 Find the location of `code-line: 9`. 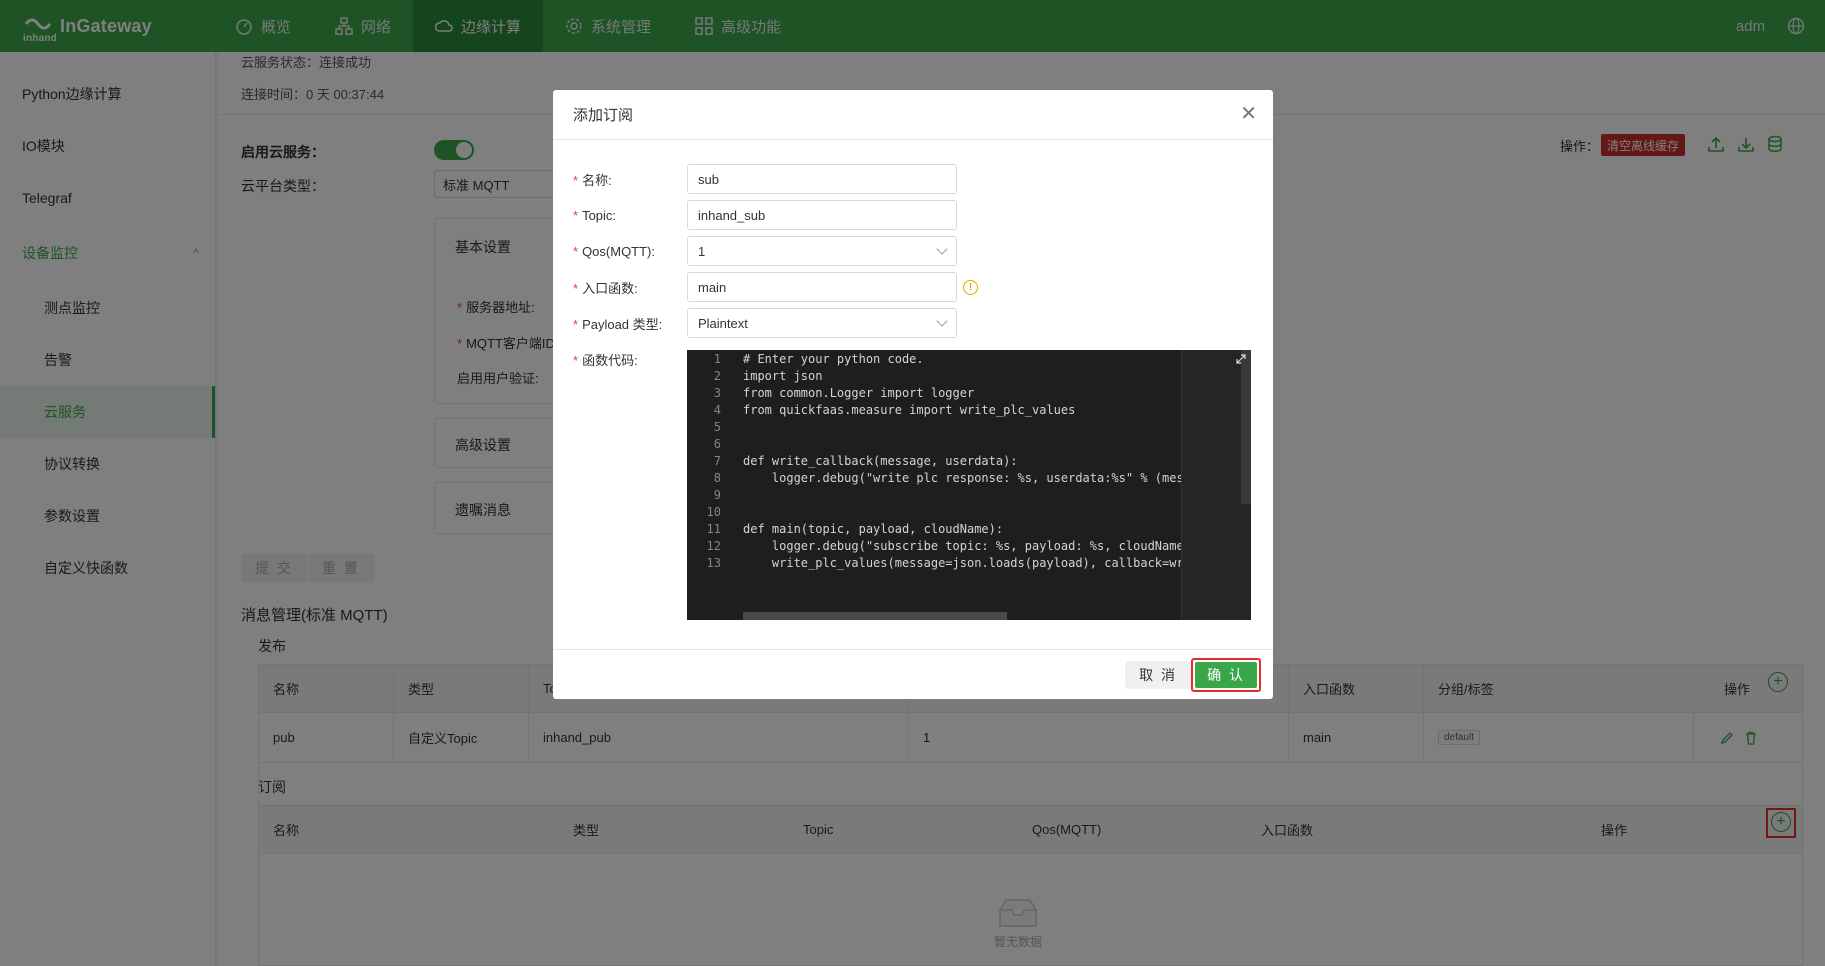

code-line: 9 is located at coordinates (969, 495).